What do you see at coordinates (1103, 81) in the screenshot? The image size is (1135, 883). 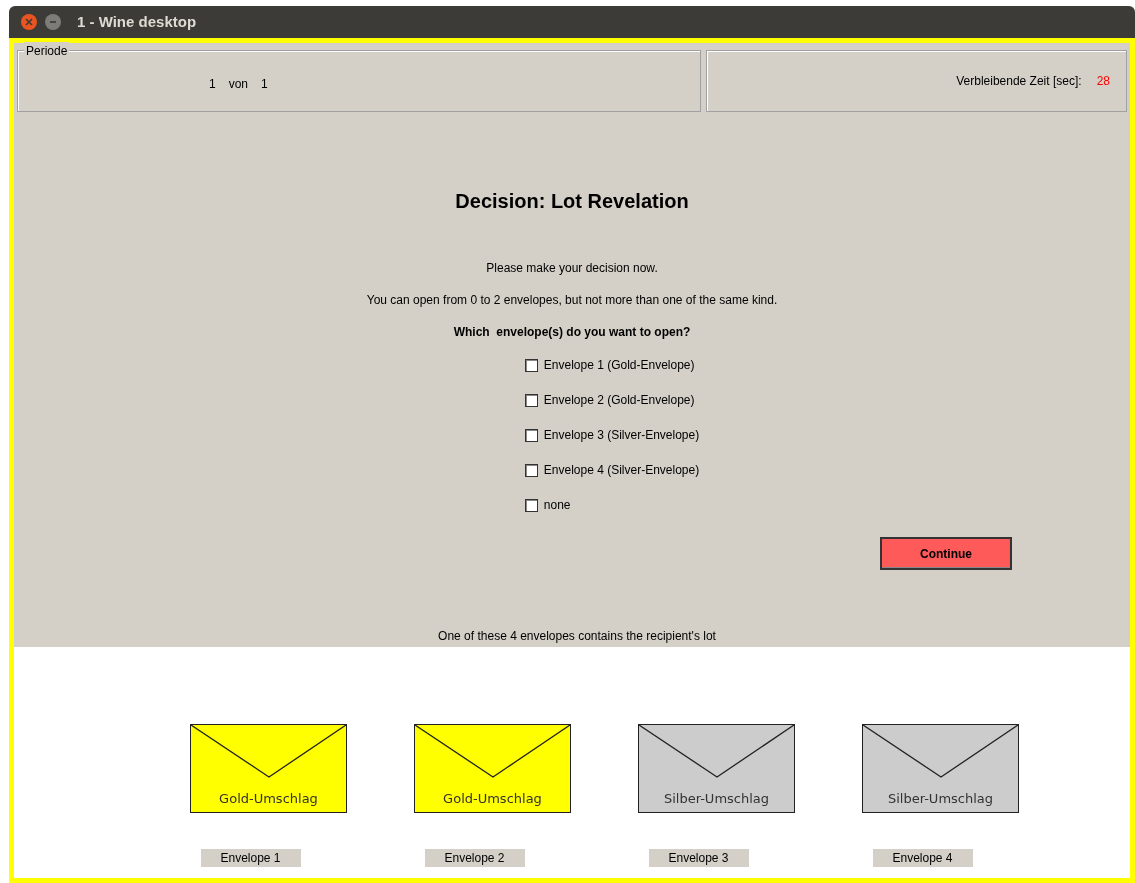 I see `timer-value: 28` at bounding box center [1103, 81].